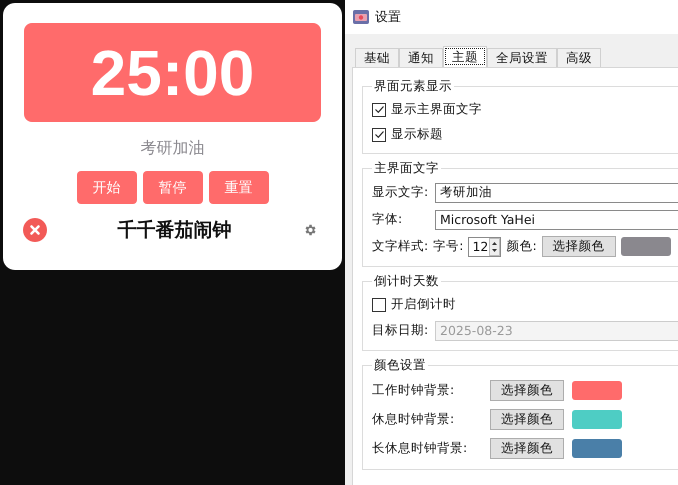  I want to click on group-title: 主界面文字, so click(406, 168).